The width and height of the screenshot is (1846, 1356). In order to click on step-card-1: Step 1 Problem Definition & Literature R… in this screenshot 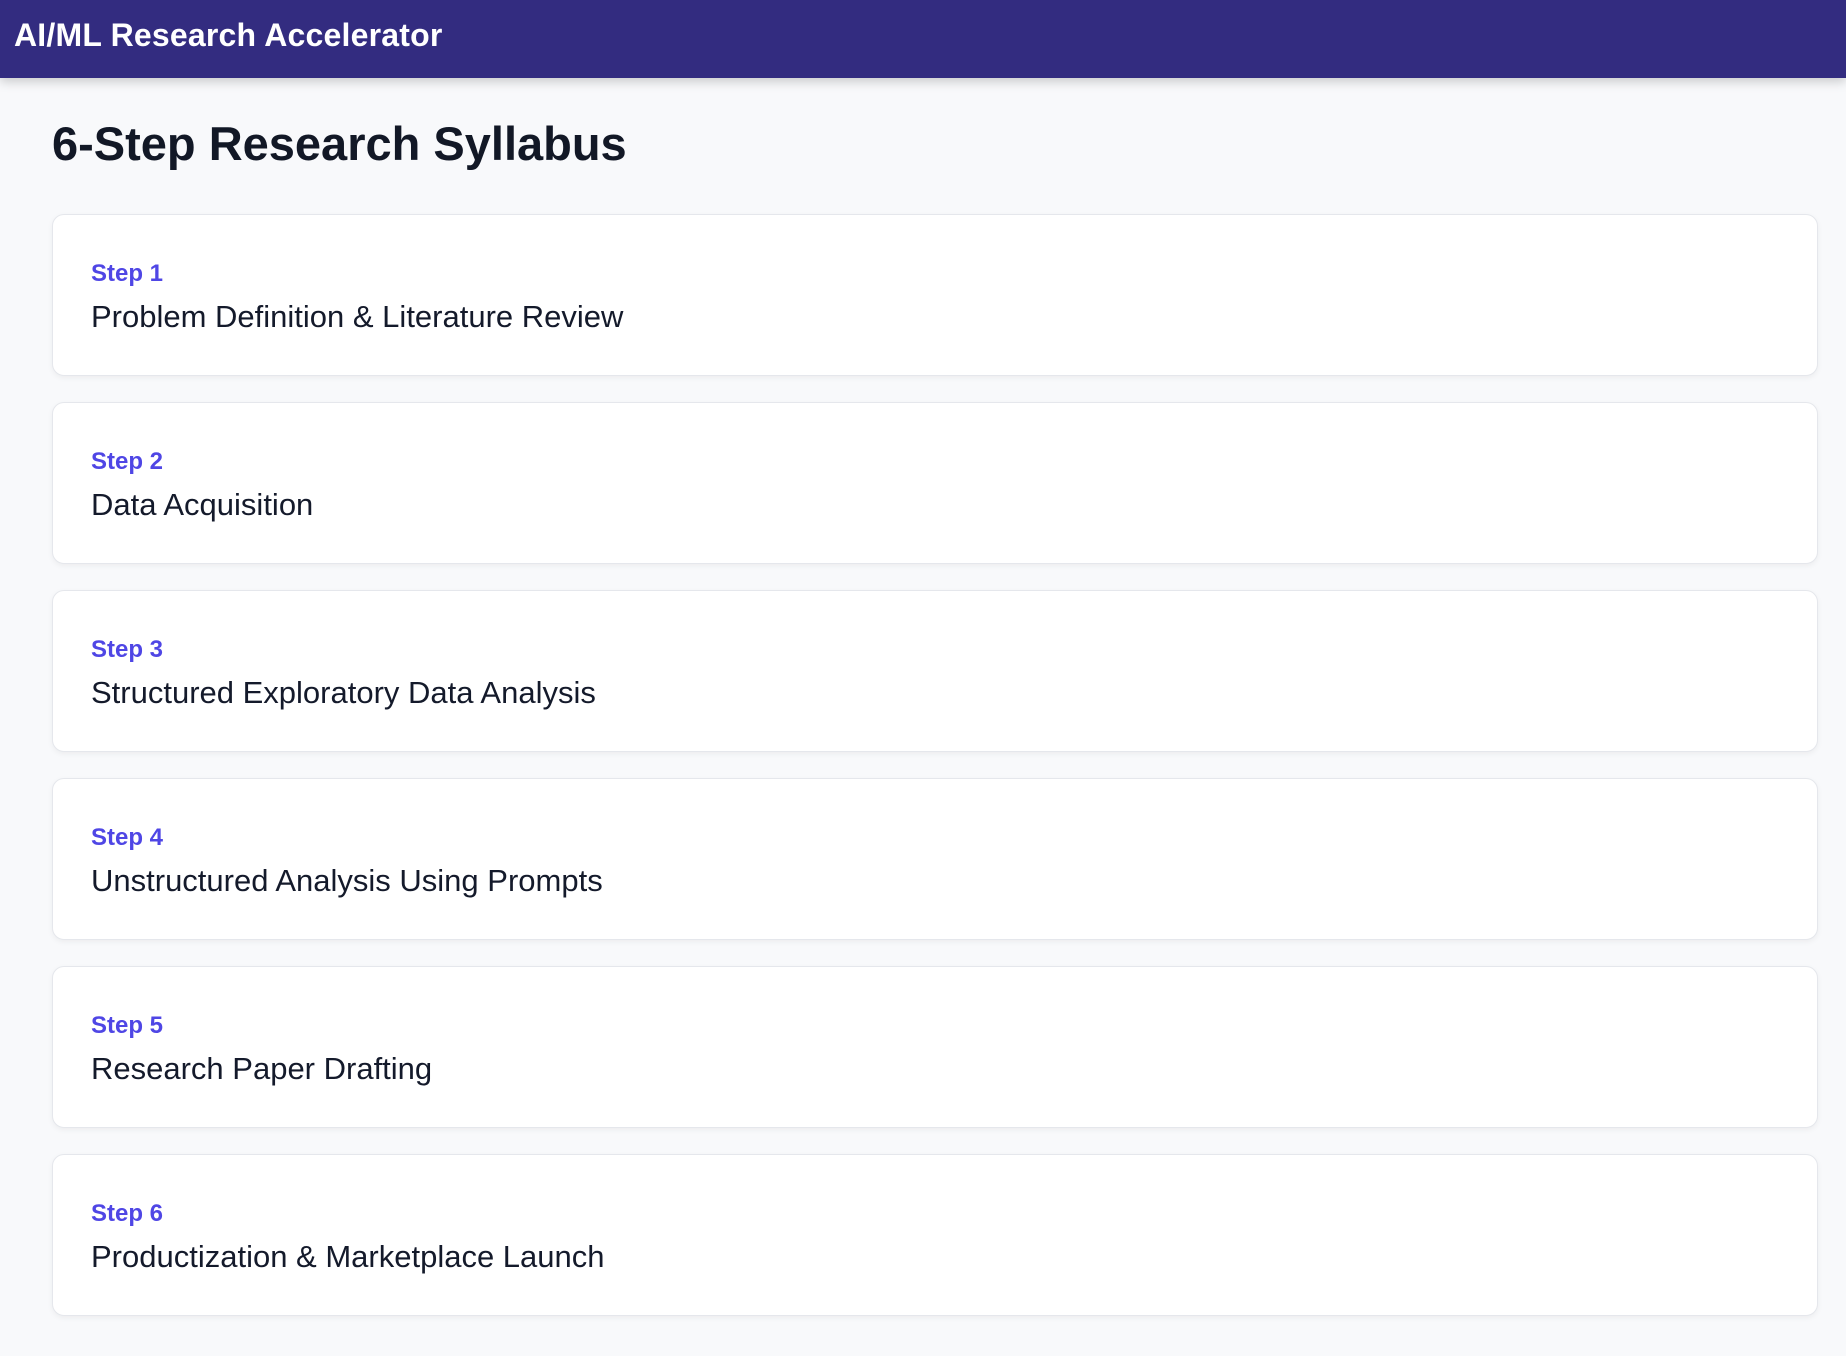, I will do `click(935, 295)`.